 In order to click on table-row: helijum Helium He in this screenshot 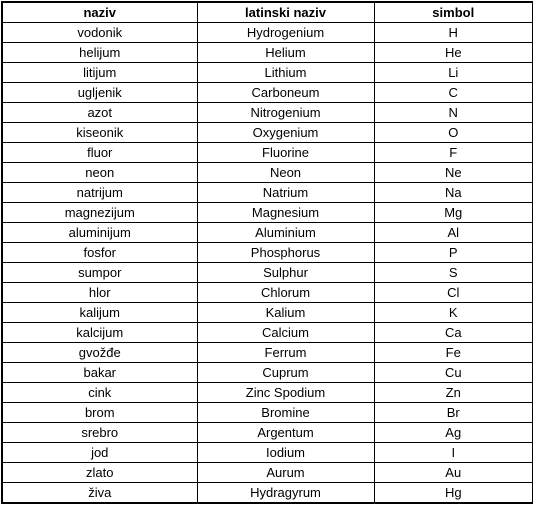, I will do `click(267, 52)`.